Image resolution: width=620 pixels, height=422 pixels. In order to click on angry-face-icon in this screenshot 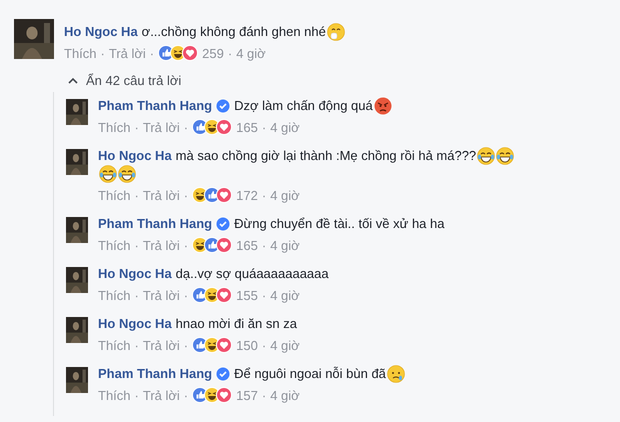, I will do `click(383, 105)`.